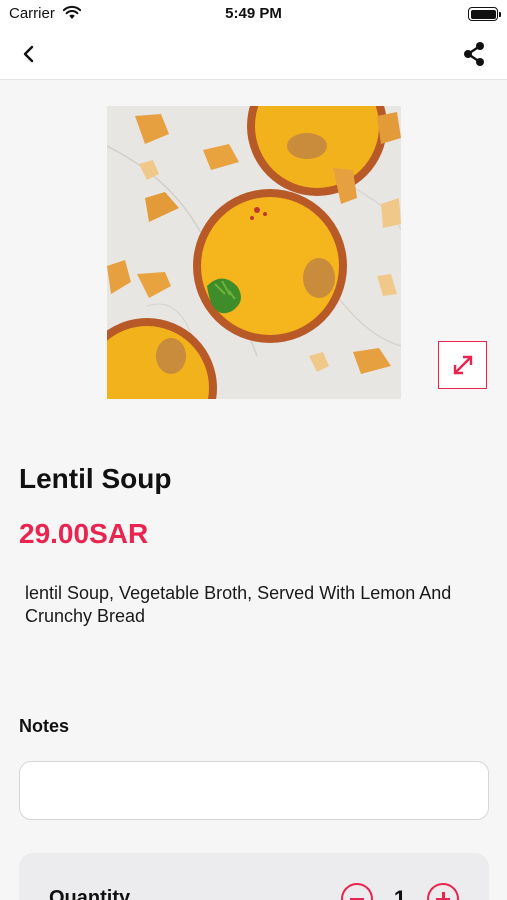 The height and width of the screenshot is (900, 507). I want to click on decrease-quantity-button, so click(357, 891).